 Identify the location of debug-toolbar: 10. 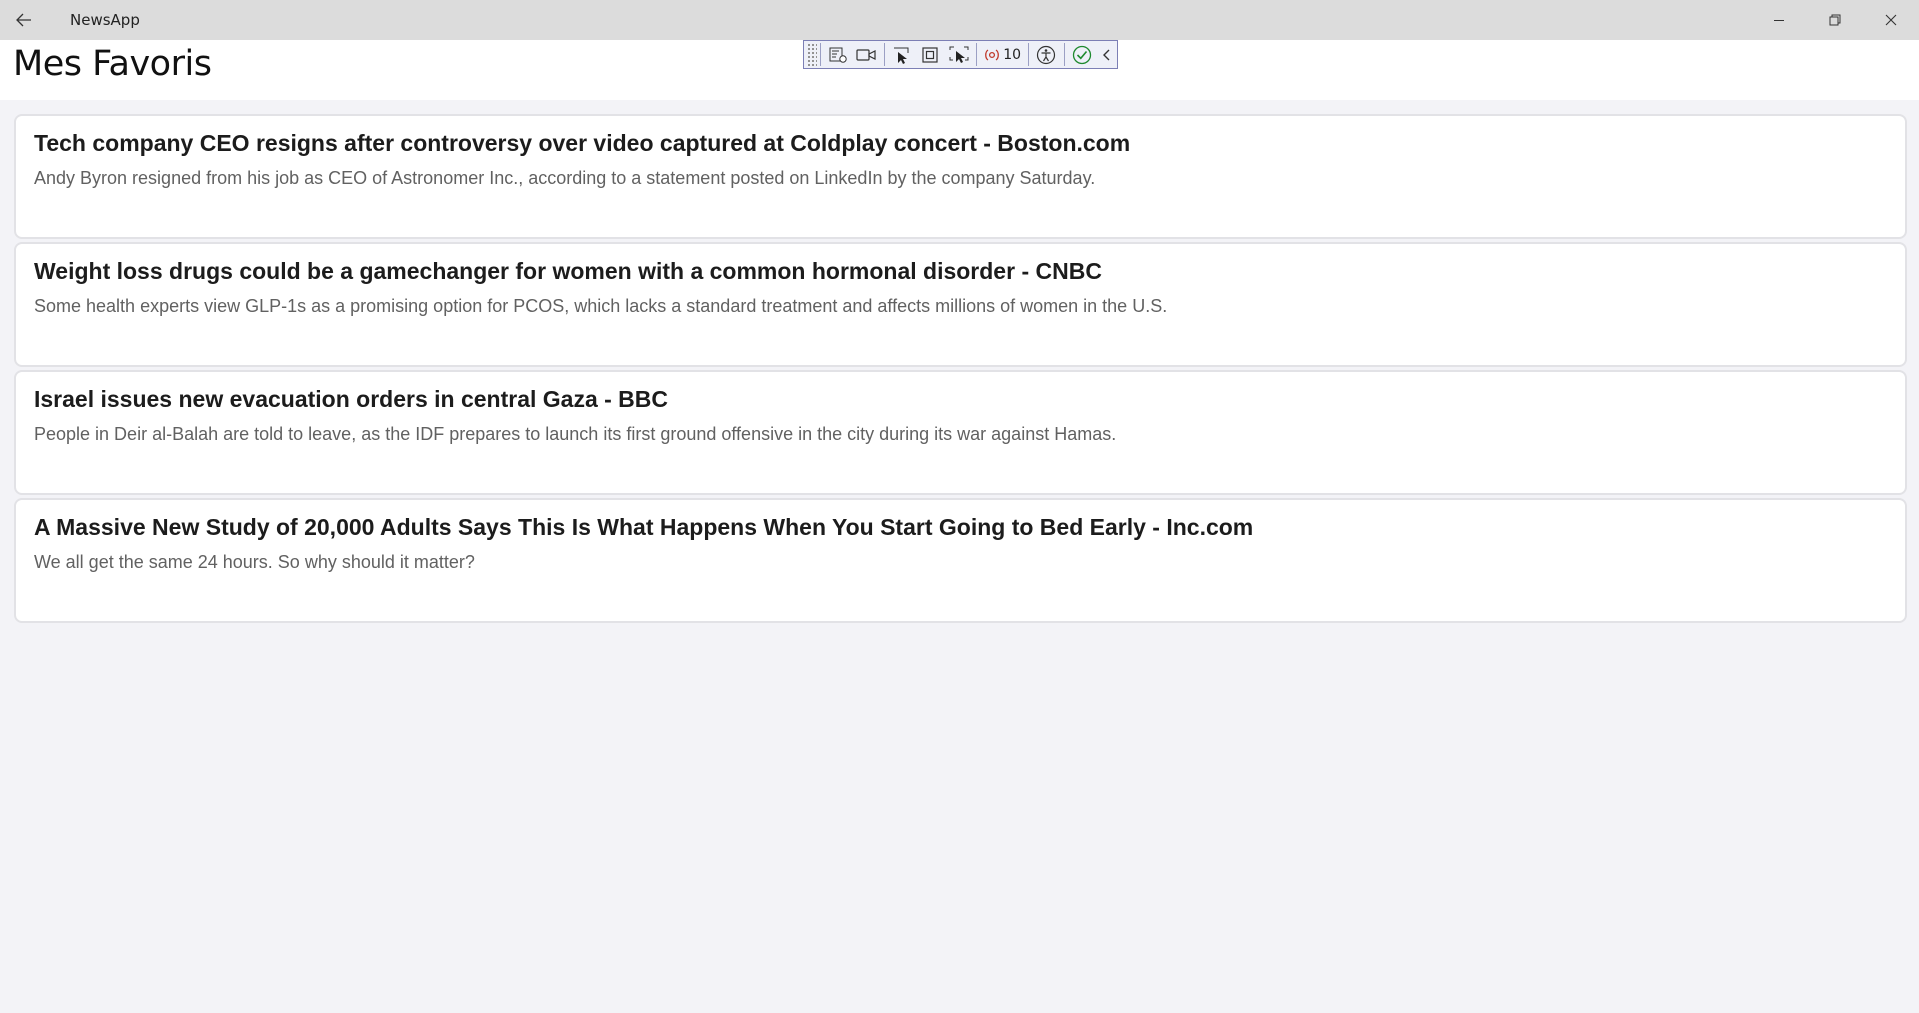
(960, 54).